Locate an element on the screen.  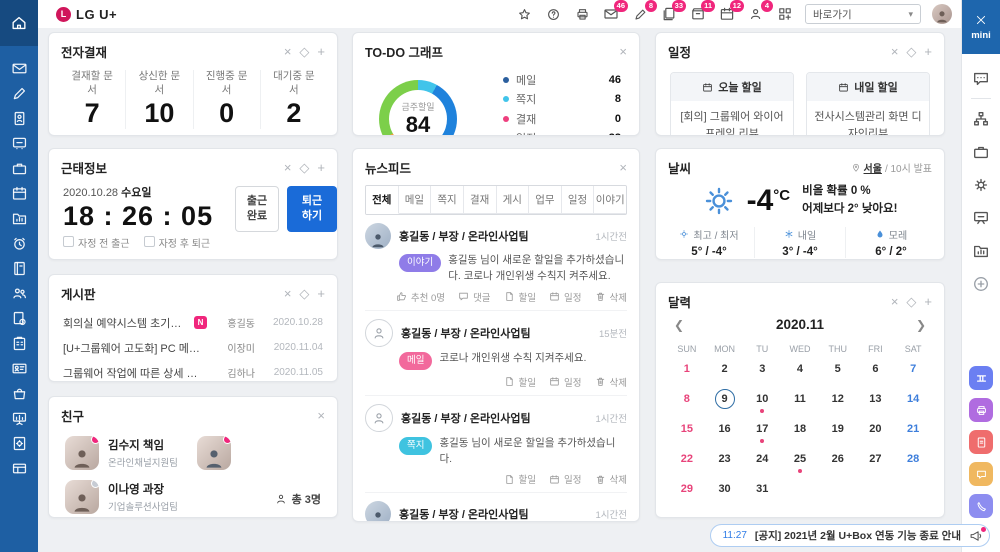
checkbox-before-midnight: 자정 전 출근 is located at coordinates (96, 242).